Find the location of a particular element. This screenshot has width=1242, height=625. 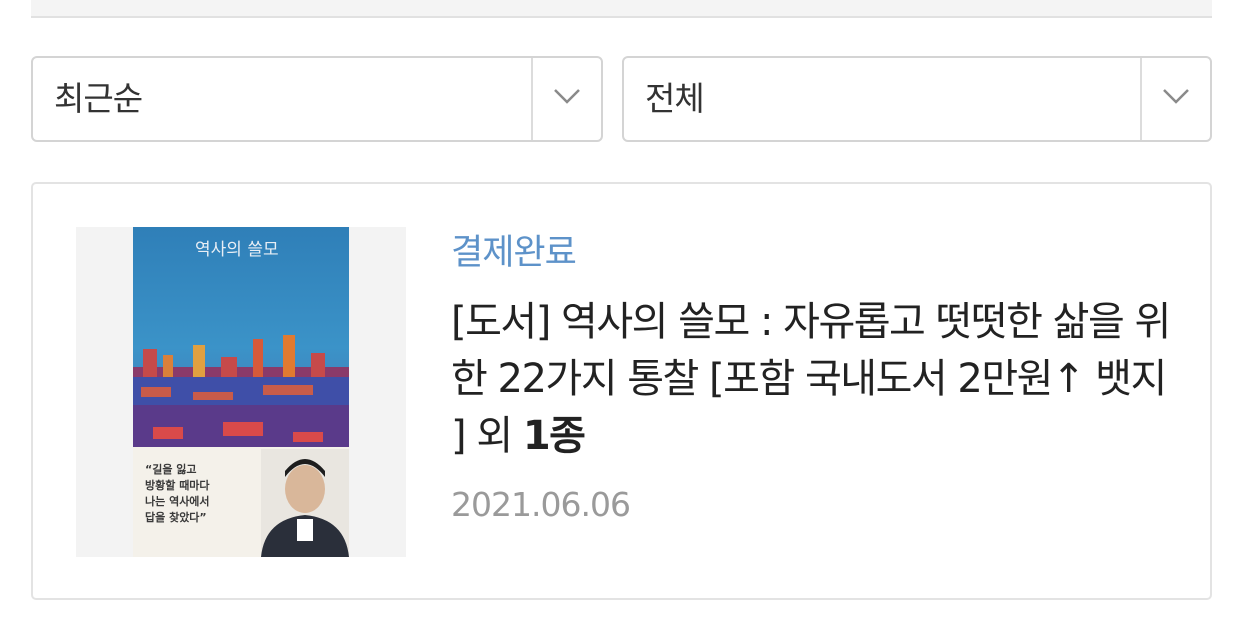

payment-status: 결제완료 is located at coordinates (514, 253).